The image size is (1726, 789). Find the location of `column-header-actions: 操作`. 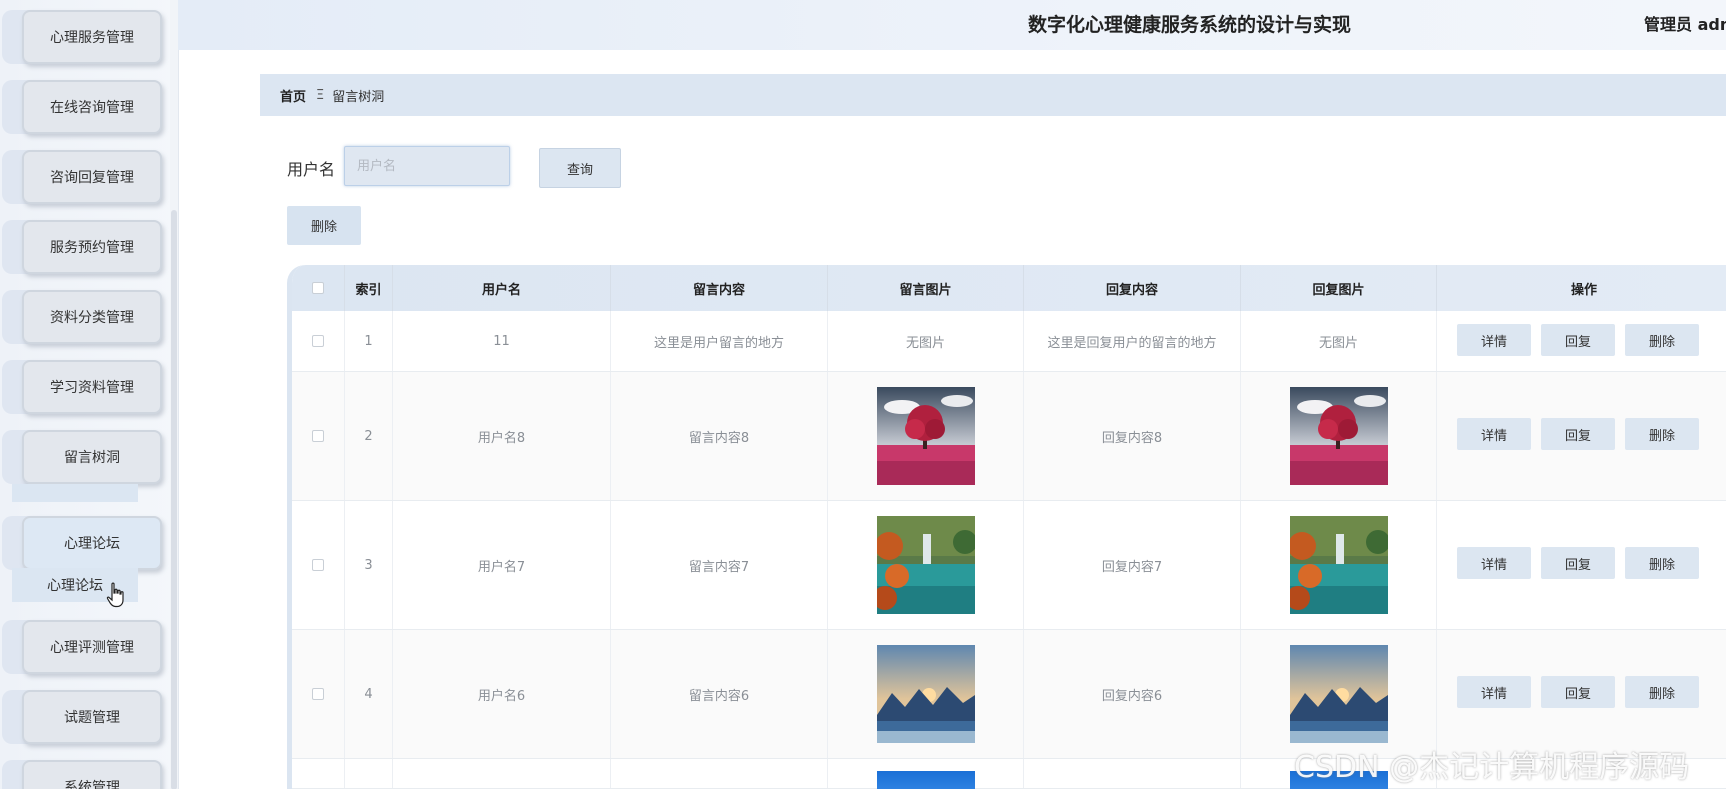

column-header-actions: 操作 is located at coordinates (1583, 290).